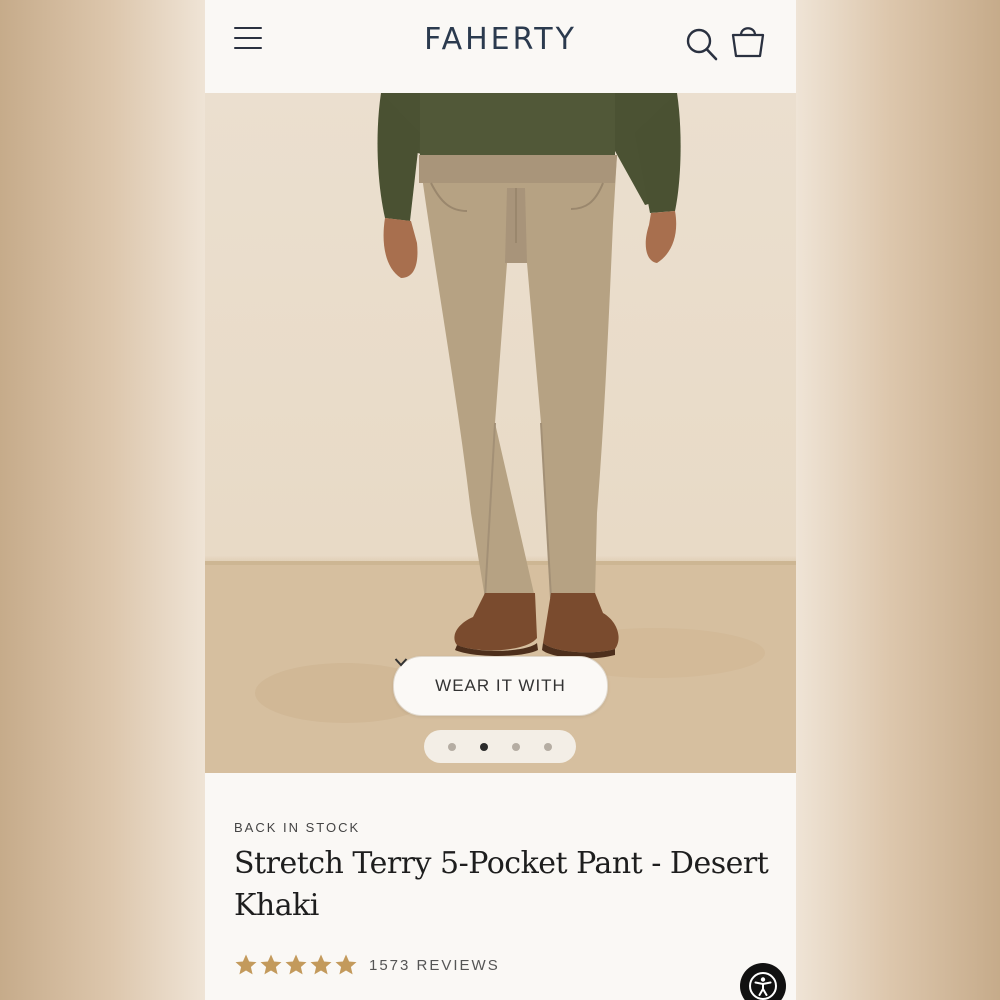 The width and height of the screenshot is (1000, 1000). What do you see at coordinates (748, 41) in the screenshot?
I see `shopping-bag-icon` at bounding box center [748, 41].